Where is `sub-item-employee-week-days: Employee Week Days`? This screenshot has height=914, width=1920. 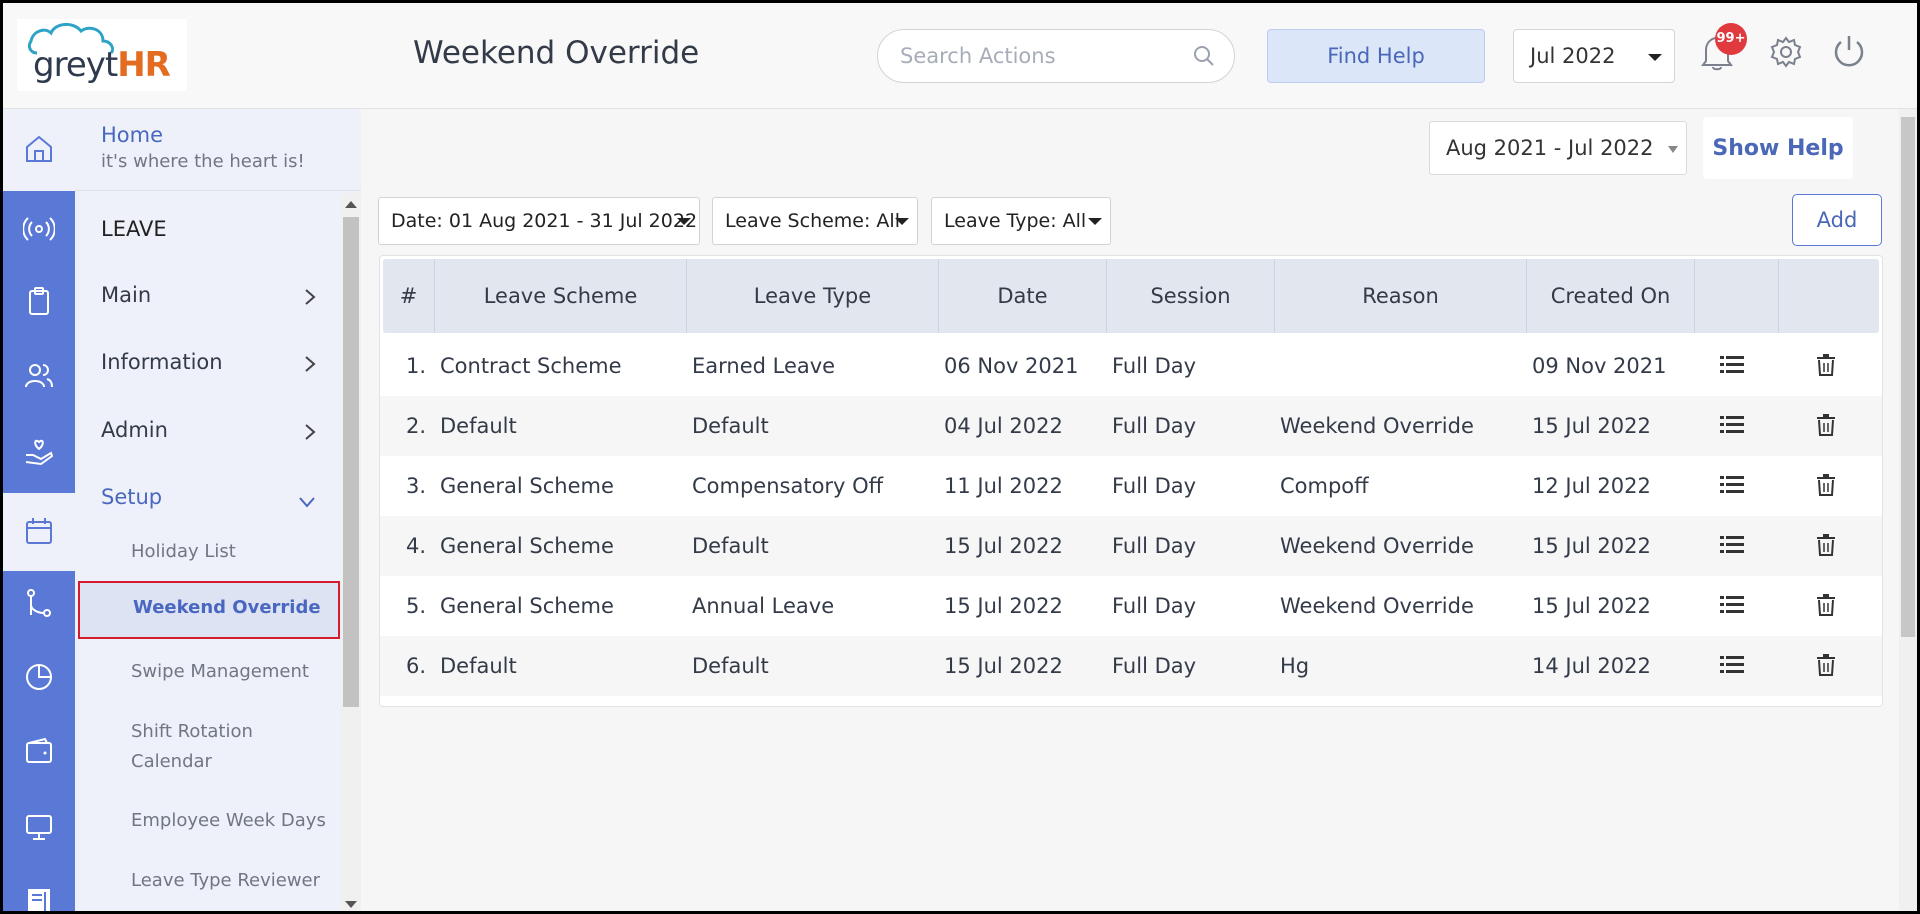
sub-item-employee-week-days: Employee Week Days is located at coordinates (231, 821).